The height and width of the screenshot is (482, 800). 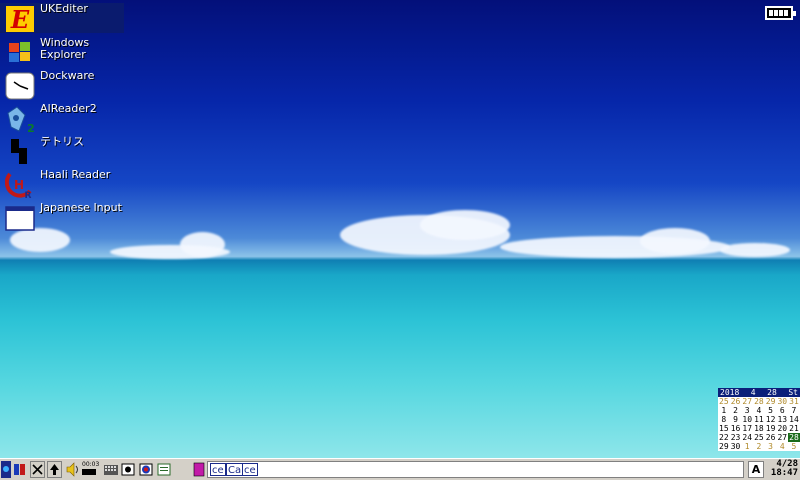 I want to click on up-arrow-icon, so click(x=54, y=469).